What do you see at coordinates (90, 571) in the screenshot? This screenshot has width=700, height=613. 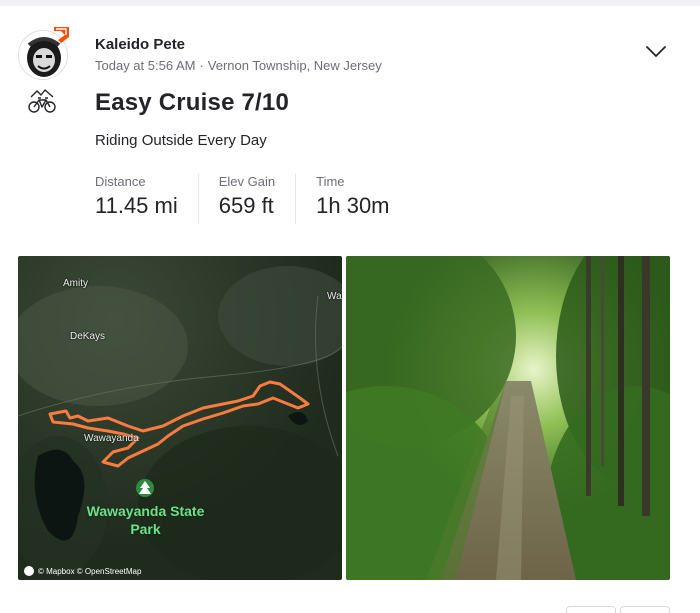 I see `attribution-text: © Mapbox © OpenStreetMap` at bounding box center [90, 571].